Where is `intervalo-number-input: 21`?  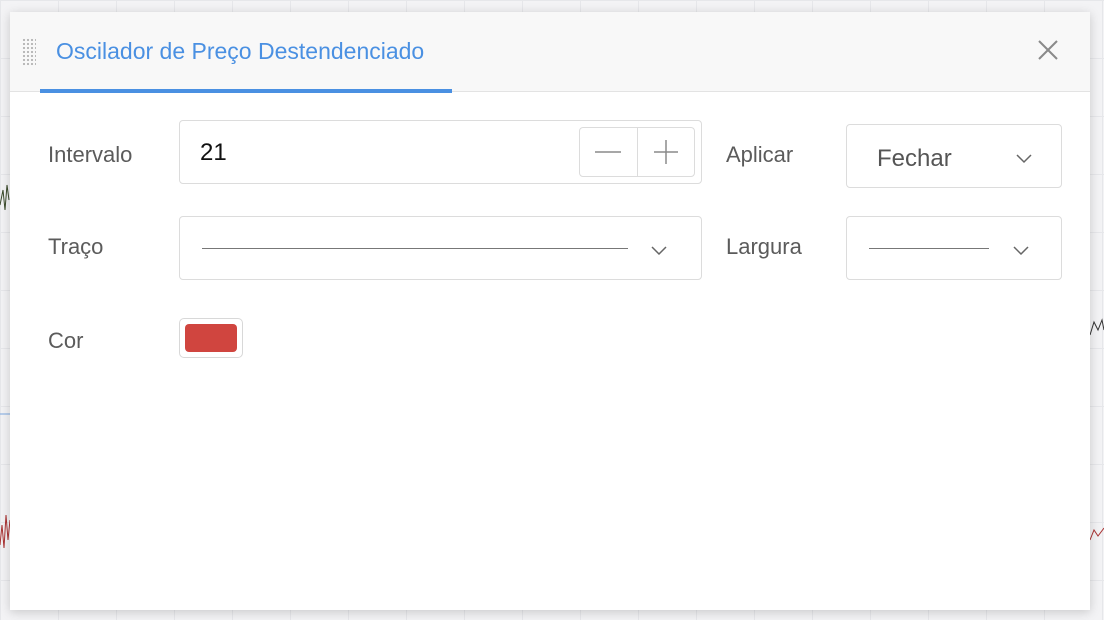
intervalo-number-input: 21 is located at coordinates (440, 152).